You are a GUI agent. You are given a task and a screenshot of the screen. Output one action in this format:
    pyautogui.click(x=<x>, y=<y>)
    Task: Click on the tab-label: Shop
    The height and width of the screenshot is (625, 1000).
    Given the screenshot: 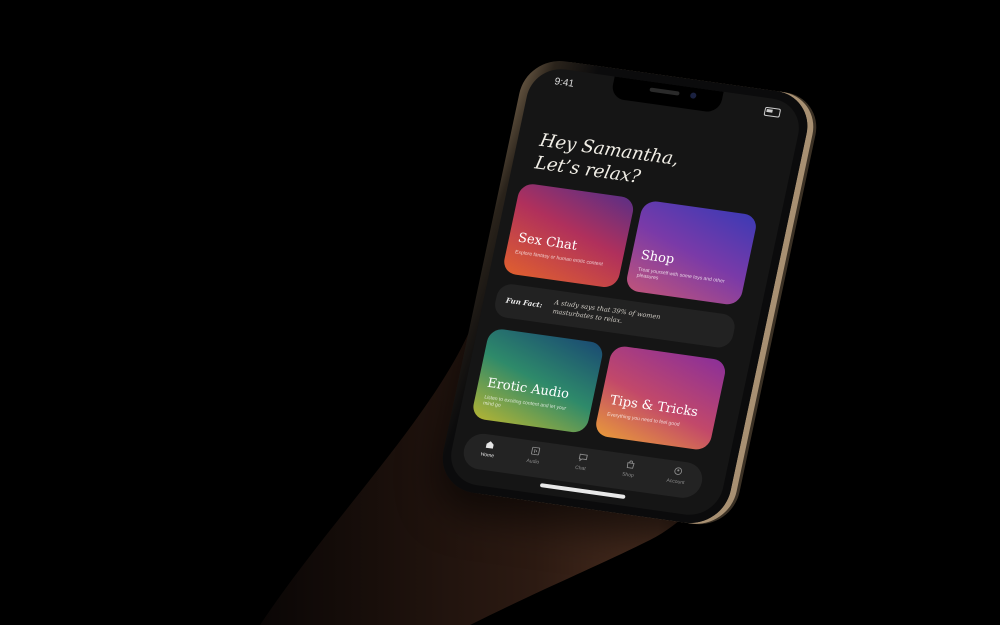 What is the action you would take?
    pyautogui.click(x=628, y=475)
    